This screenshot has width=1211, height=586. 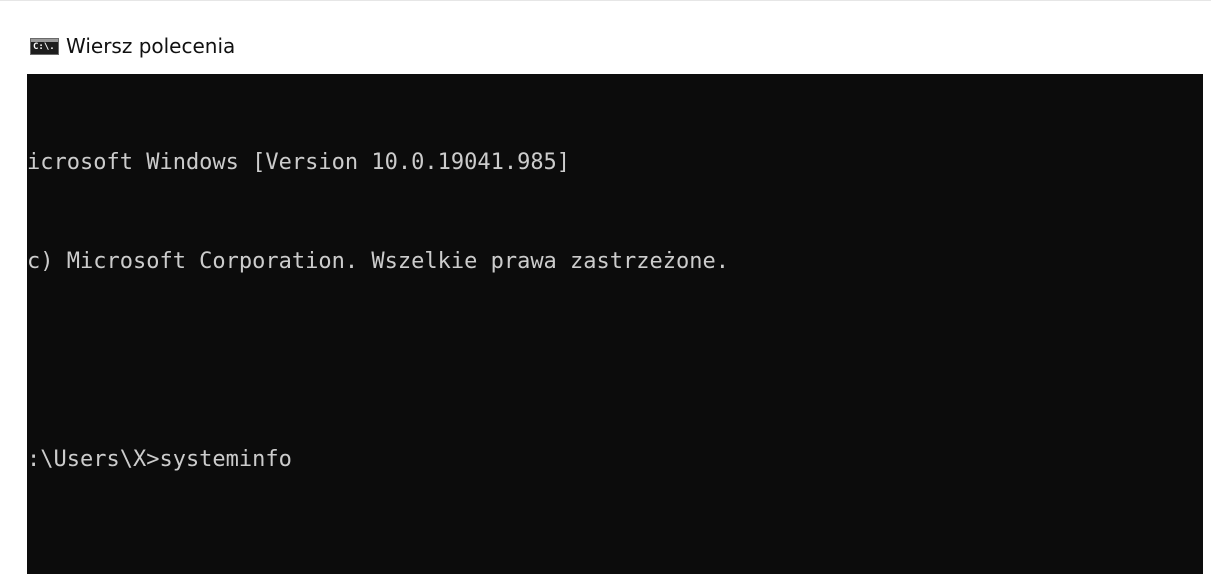 What do you see at coordinates (159, 459) in the screenshot?
I see `console-line-prompt: :\Users\X>systeminfo` at bounding box center [159, 459].